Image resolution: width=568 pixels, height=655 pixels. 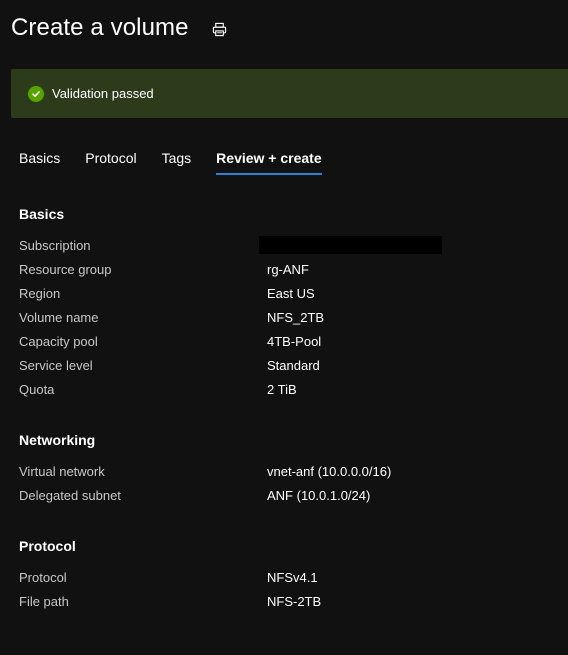 What do you see at coordinates (289, 93) in the screenshot?
I see `validation-banner: Validation passed` at bounding box center [289, 93].